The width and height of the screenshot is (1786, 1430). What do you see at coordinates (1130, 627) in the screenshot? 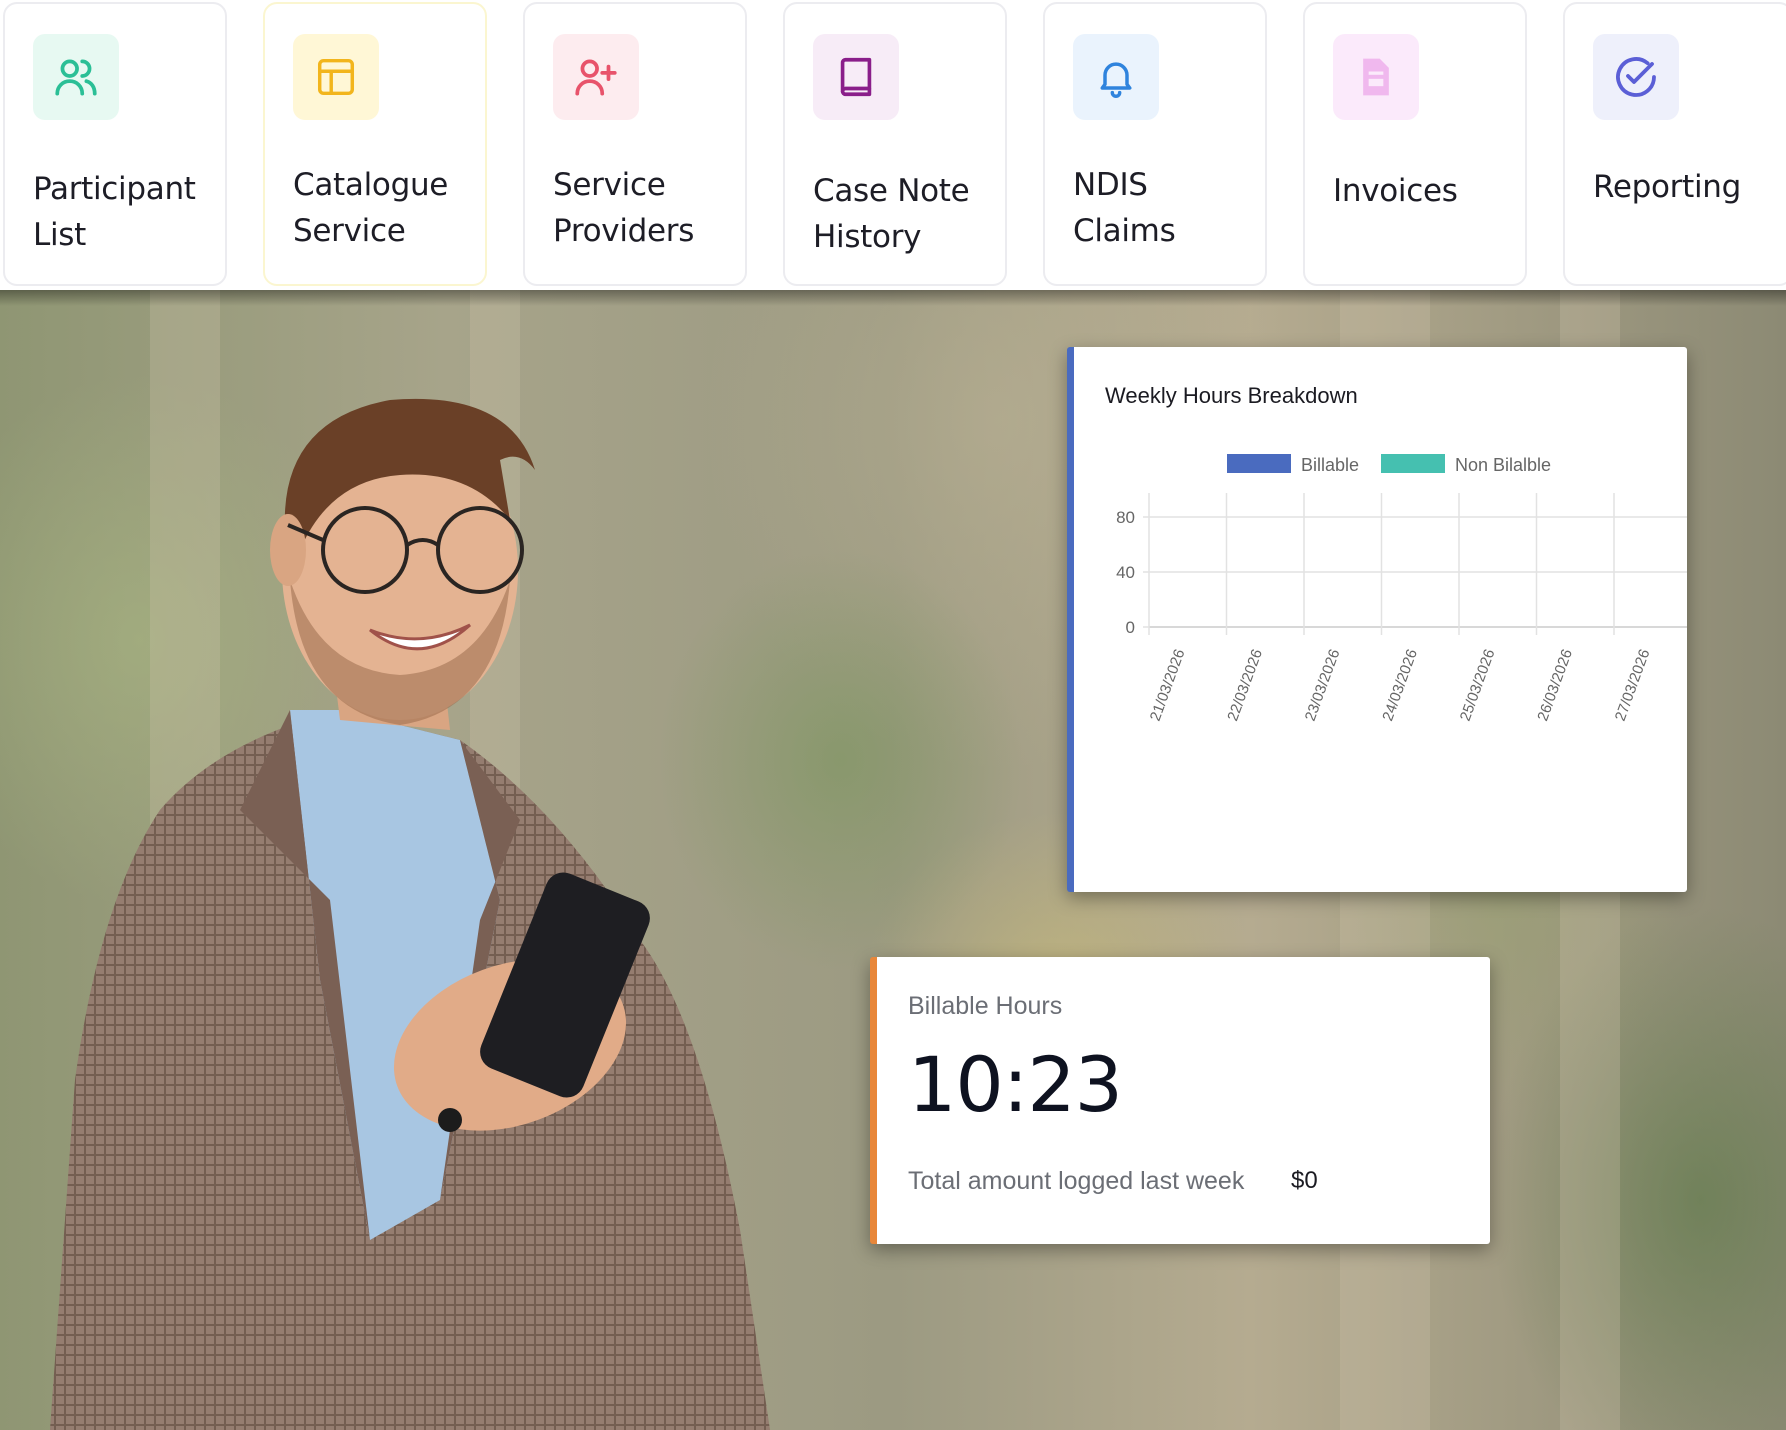
I see `y-tick-label: 0` at bounding box center [1130, 627].